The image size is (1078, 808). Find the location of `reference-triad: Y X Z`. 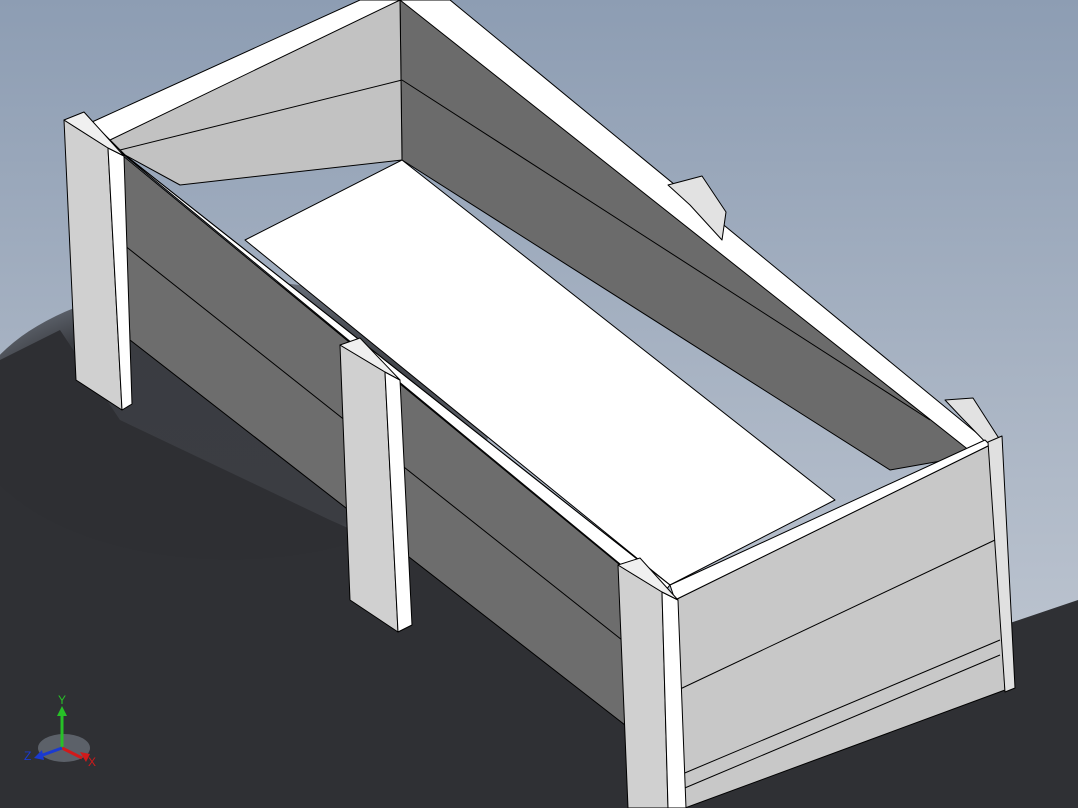

reference-triad: Y X Z is located at coordinates (60, 731).